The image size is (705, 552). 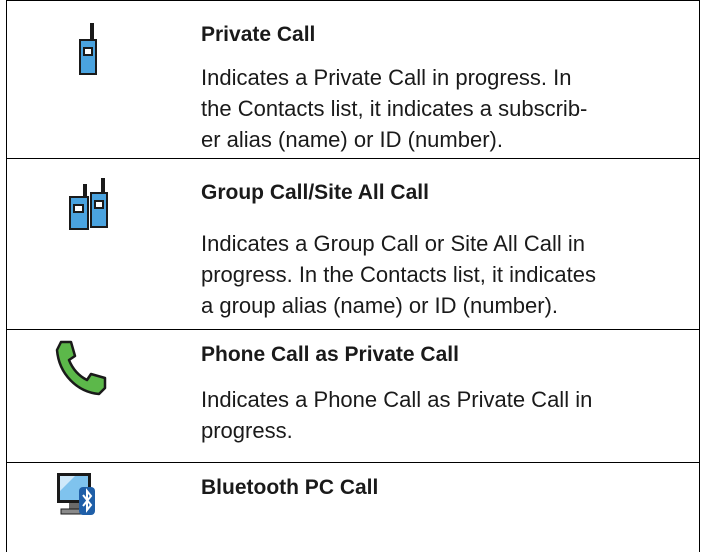 What do you see at coordinates (88, 204) in the screenshot?
I see `group-call-radios-icon` at bounding box center [88, 204].